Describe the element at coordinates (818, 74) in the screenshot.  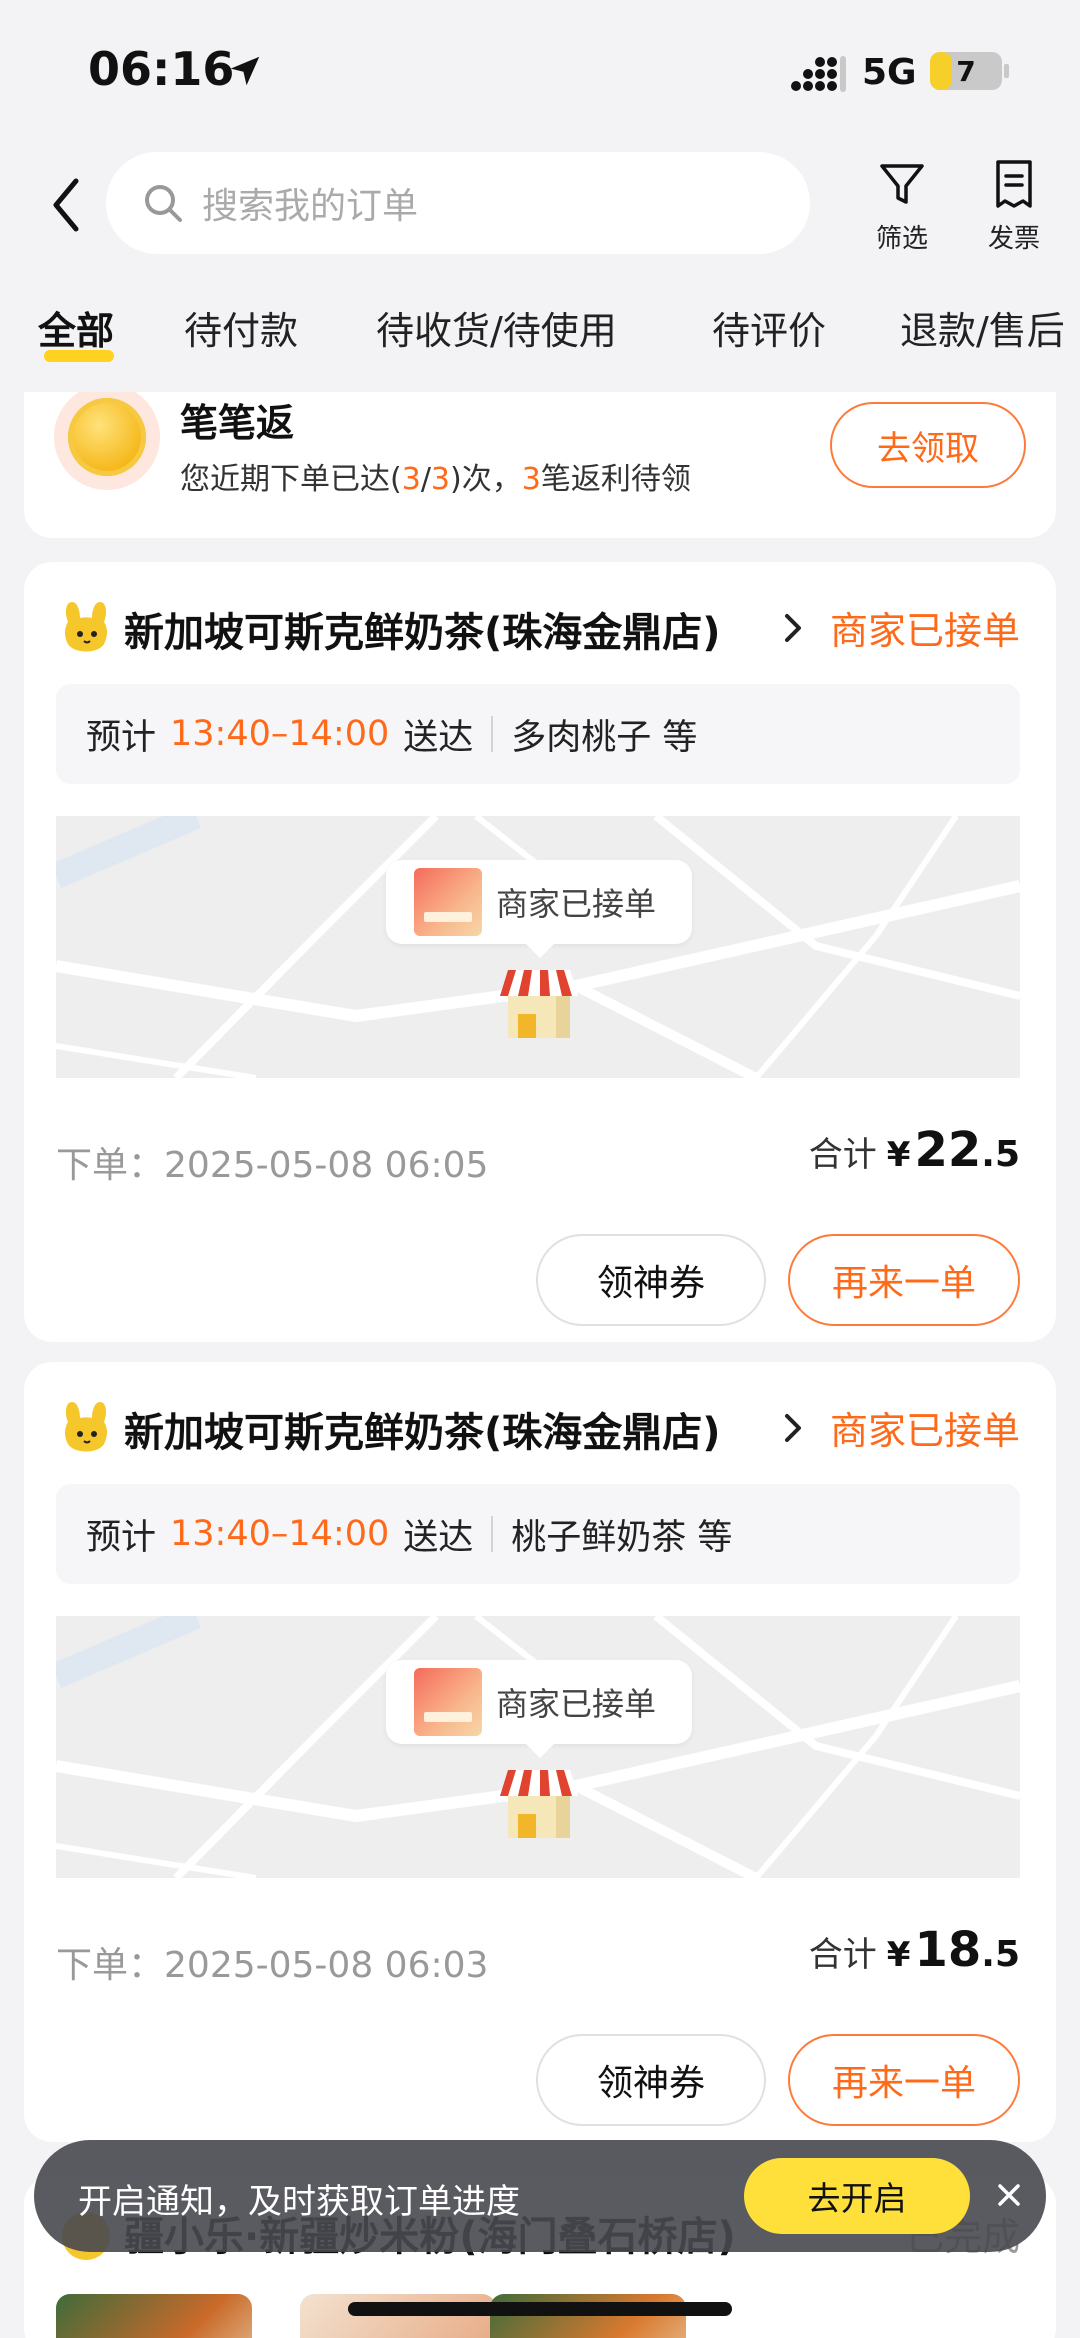
I see `signal-icon` at that location.